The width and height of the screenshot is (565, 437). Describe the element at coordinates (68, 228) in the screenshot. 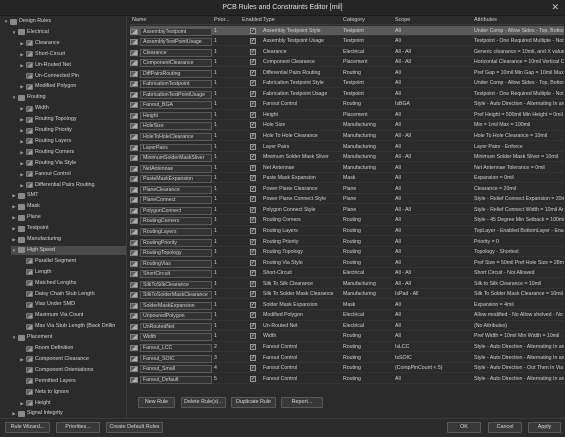

I see `tree-node: ▶ Testpoint` at that location.